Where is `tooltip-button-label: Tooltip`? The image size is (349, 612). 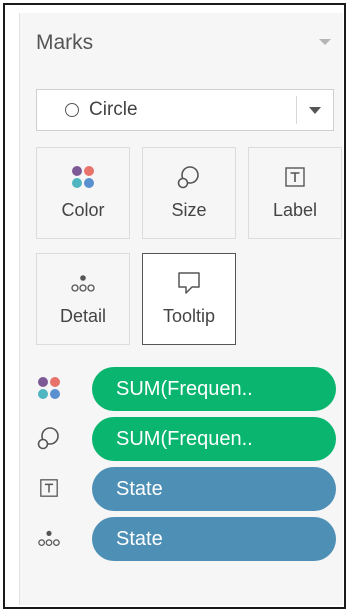
tooltip-button-label: Tooltip is located at coordinates (189, 316).